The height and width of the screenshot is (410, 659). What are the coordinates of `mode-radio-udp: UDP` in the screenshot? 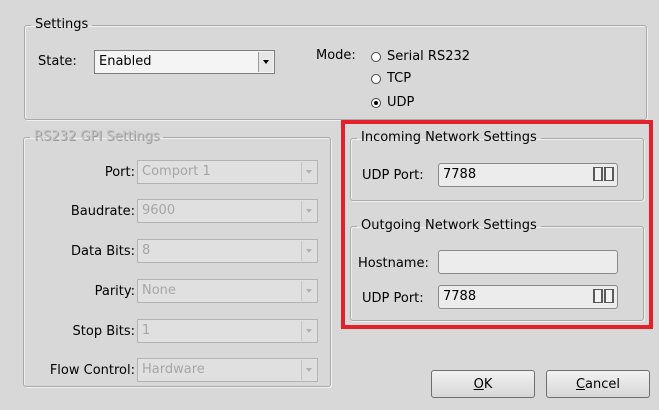 It's located at (392, 102).